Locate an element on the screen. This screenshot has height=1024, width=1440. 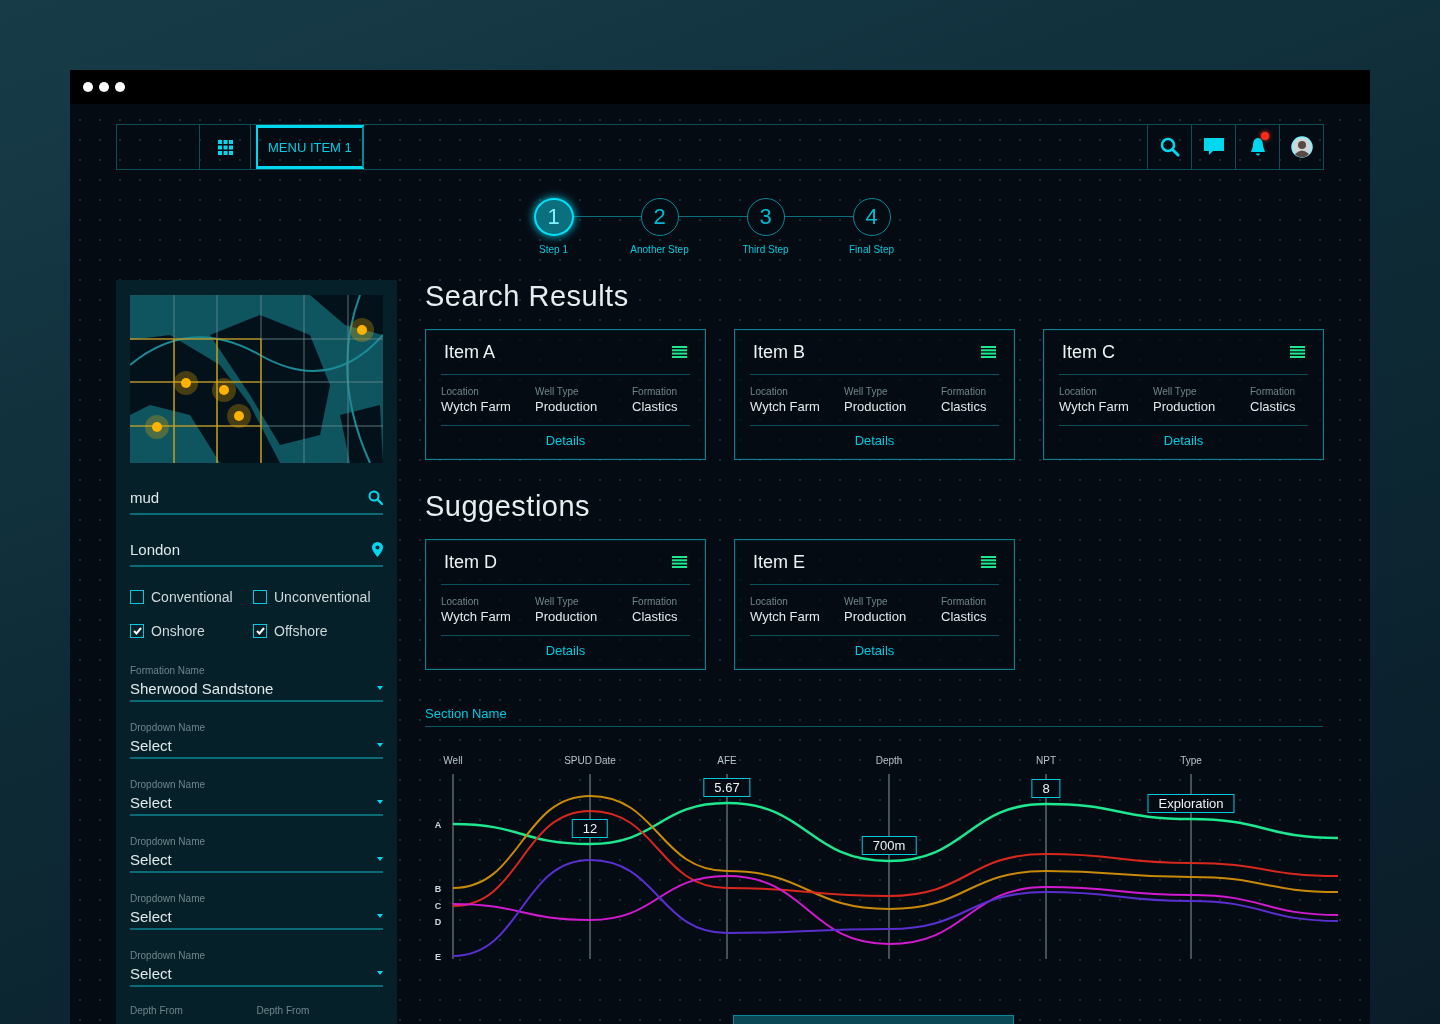
step-circle: 4 is located at coordinates (871, 217).